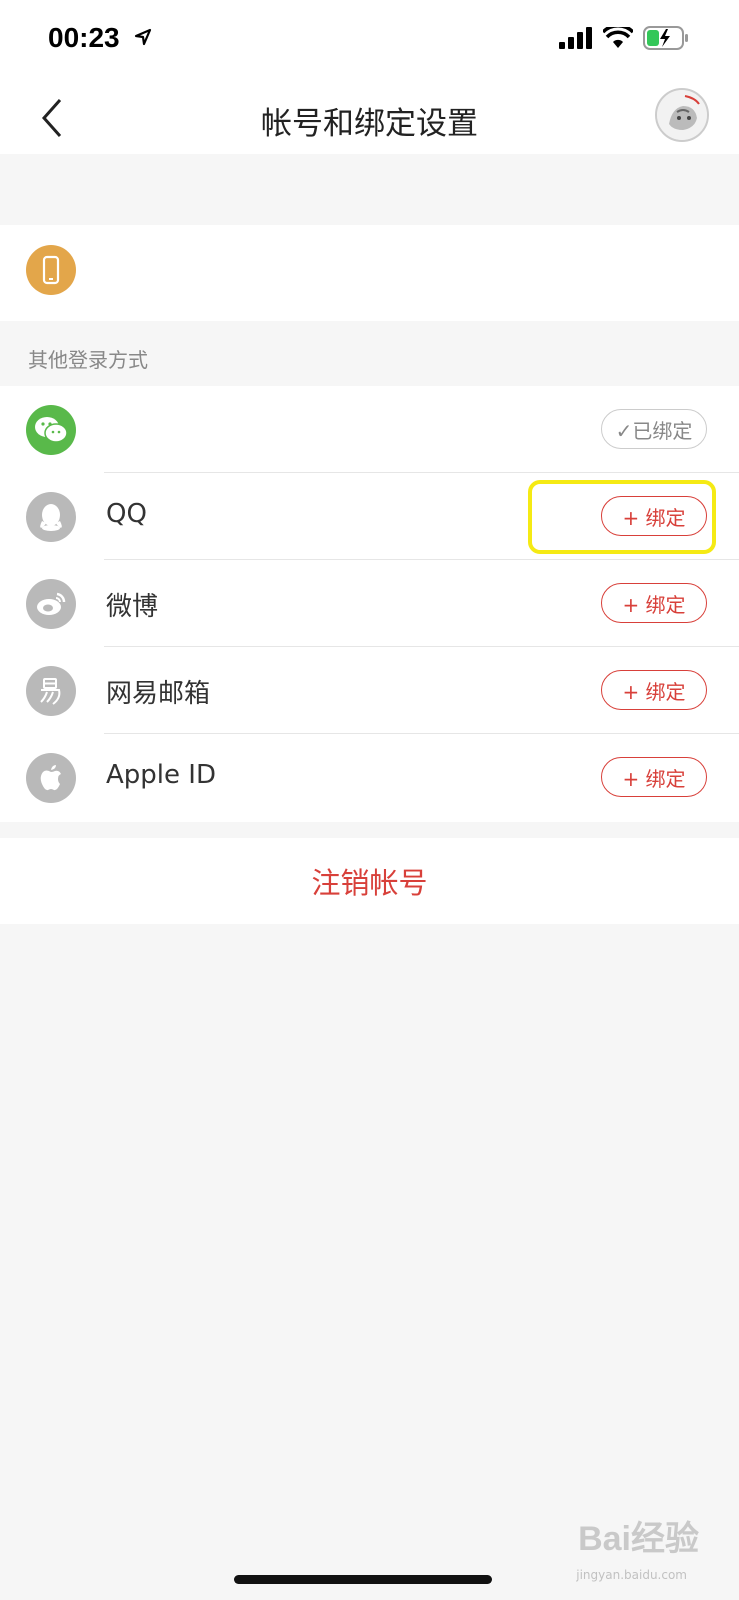 This screenshot has height=1600, width=739. What do you see at coordinates (143, 37) in the screenshot?
I see `location-arrow-icon` at bounding box center [143, 37].